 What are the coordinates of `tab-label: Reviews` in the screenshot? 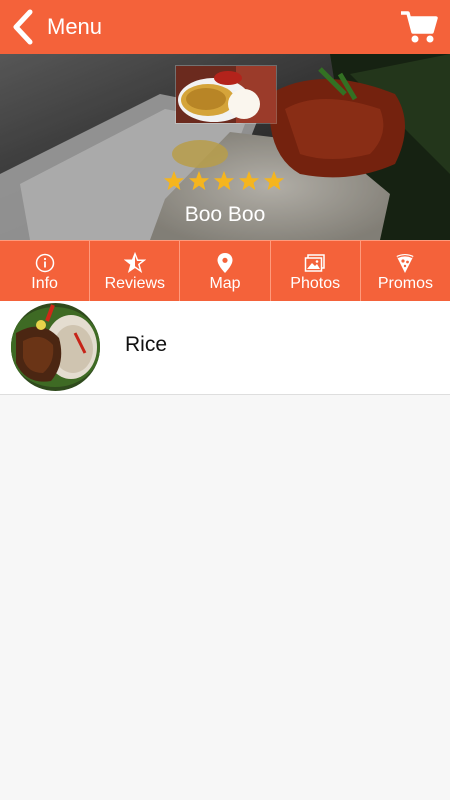 It's located at (135, 283).